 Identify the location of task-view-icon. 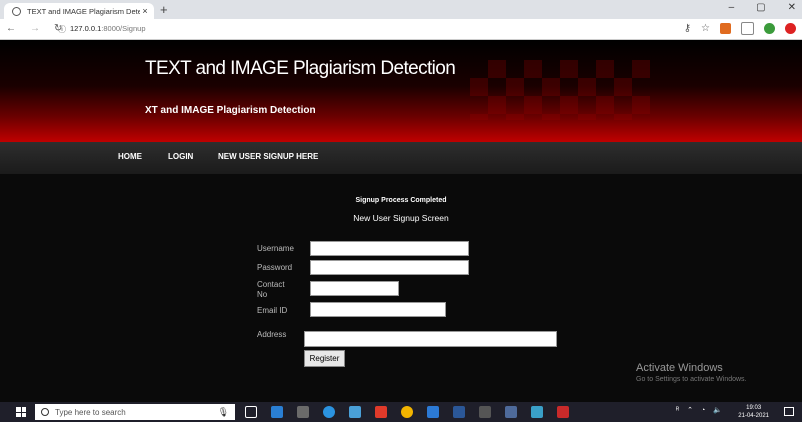
(251, 412).